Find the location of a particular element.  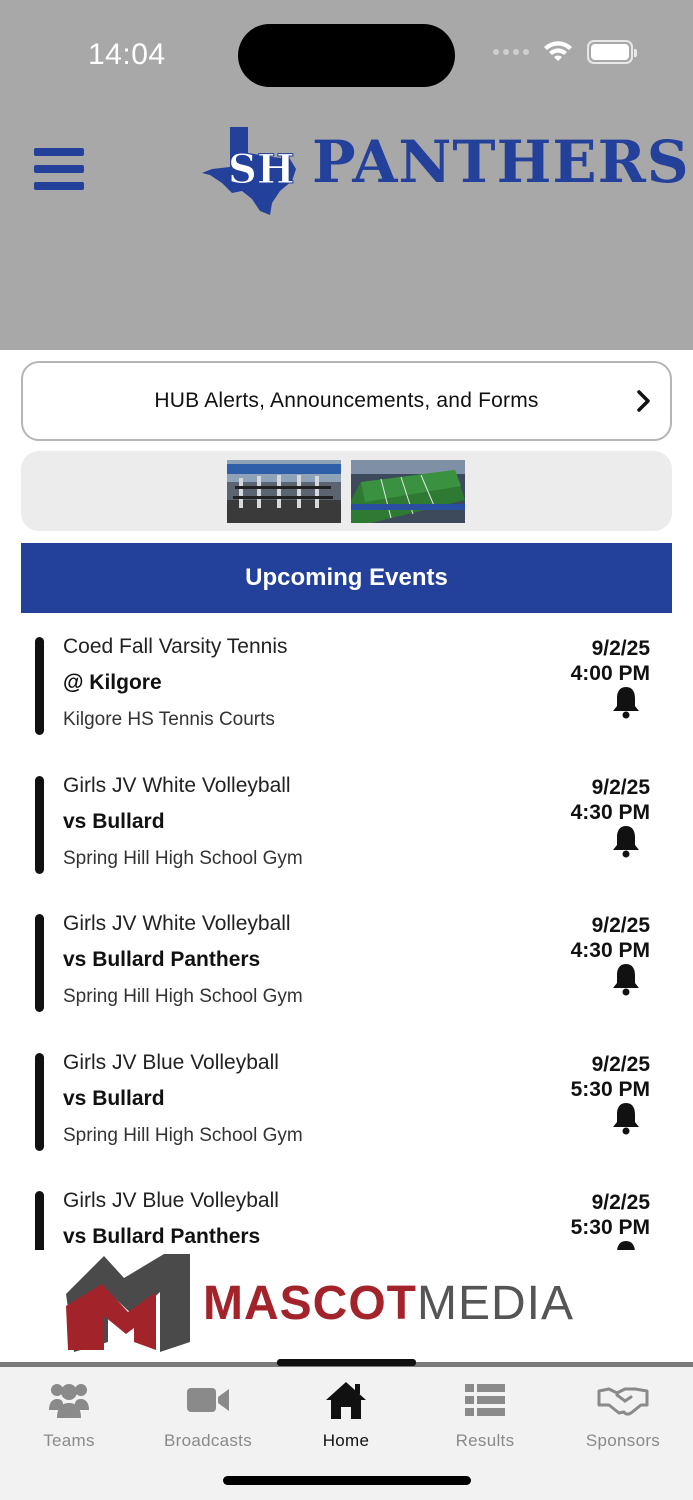

sponsor-banner: MASCOTMEDIA is located at coordinates (346, 1306).